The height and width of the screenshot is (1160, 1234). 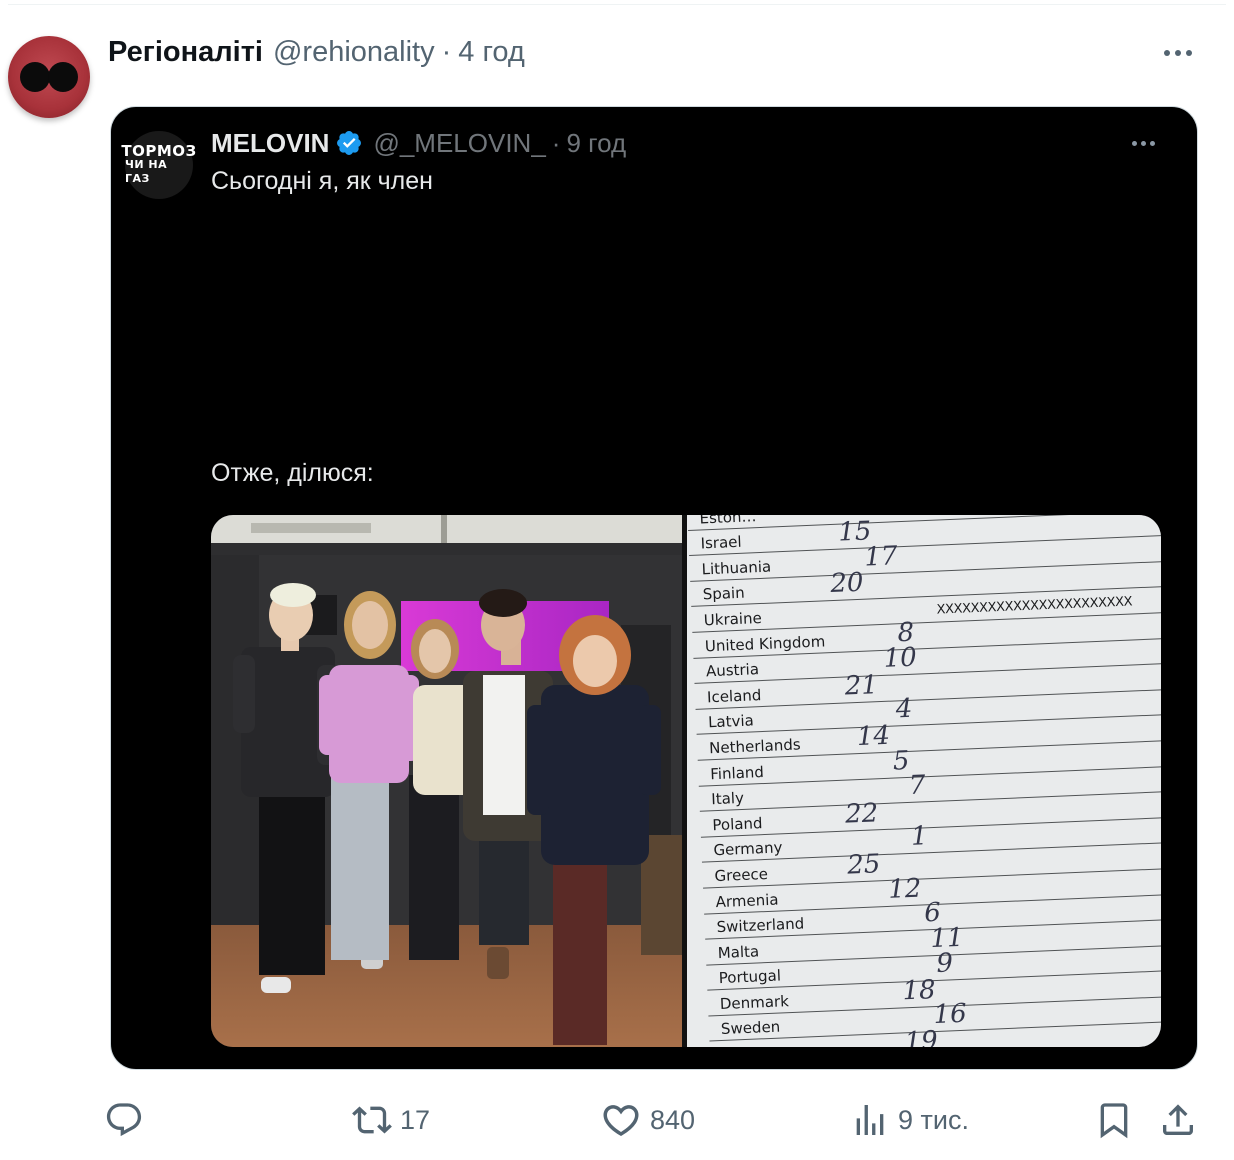 What do you see at coordinates (754, 1002) in the screenshot?
I see `score-country: Denmark` at bounding box center [754, 1002].